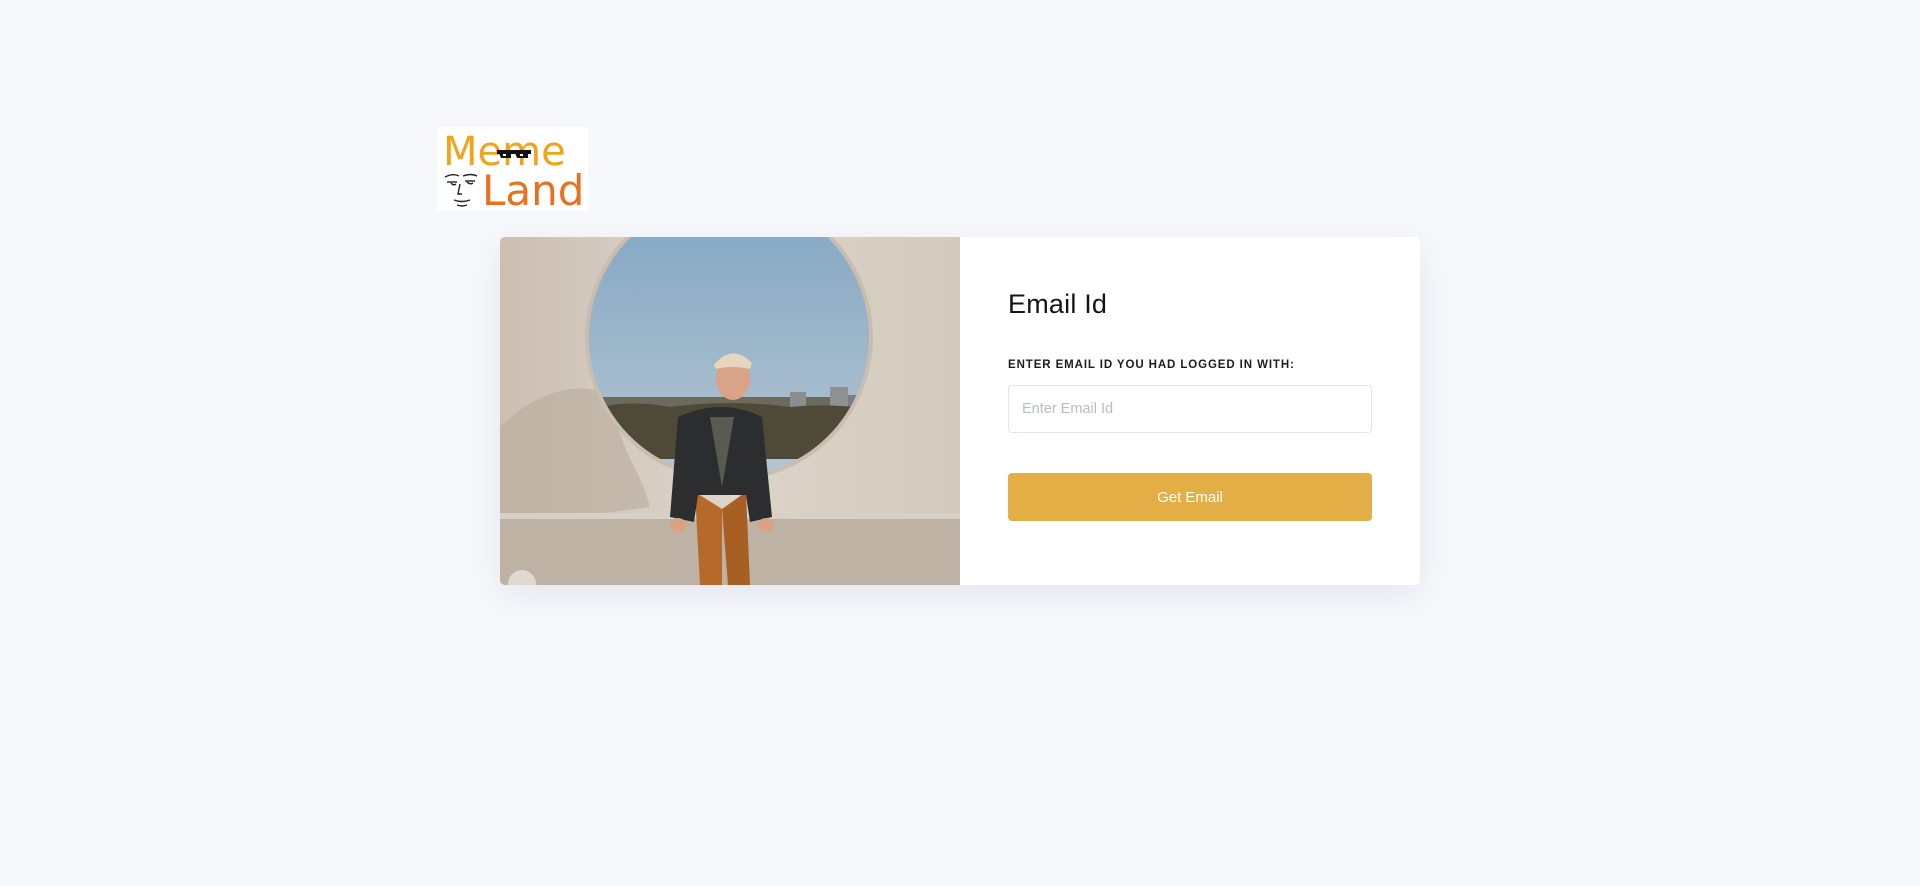 This screenshot has height=886, width=1920. I want to click on email-field-label: ENTER EMAIL ID YOU HAD LOGGED IN WITH:, so click(1151, 365).